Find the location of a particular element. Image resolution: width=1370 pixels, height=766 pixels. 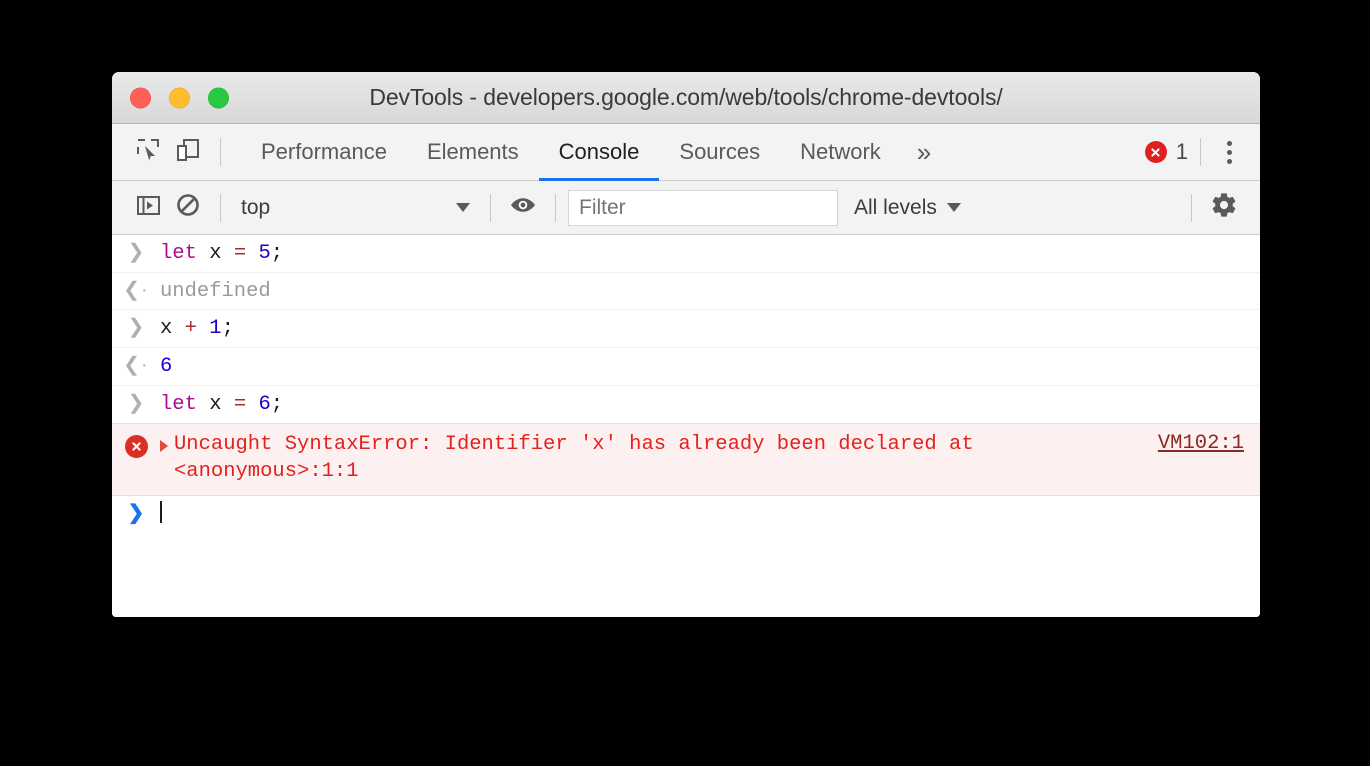

tabbar-right-controls: 1 is located at coordinates (1202, 152).